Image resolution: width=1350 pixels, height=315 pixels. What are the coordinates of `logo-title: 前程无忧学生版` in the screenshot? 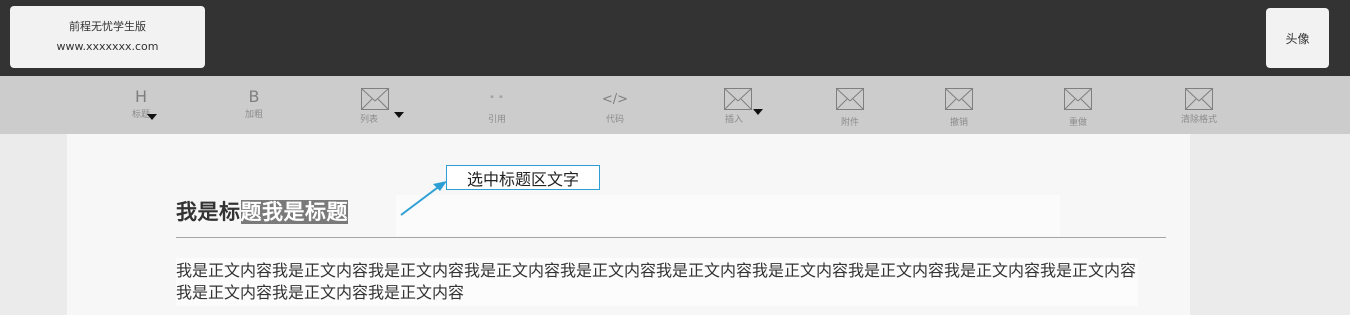 It's located at (107, 26).